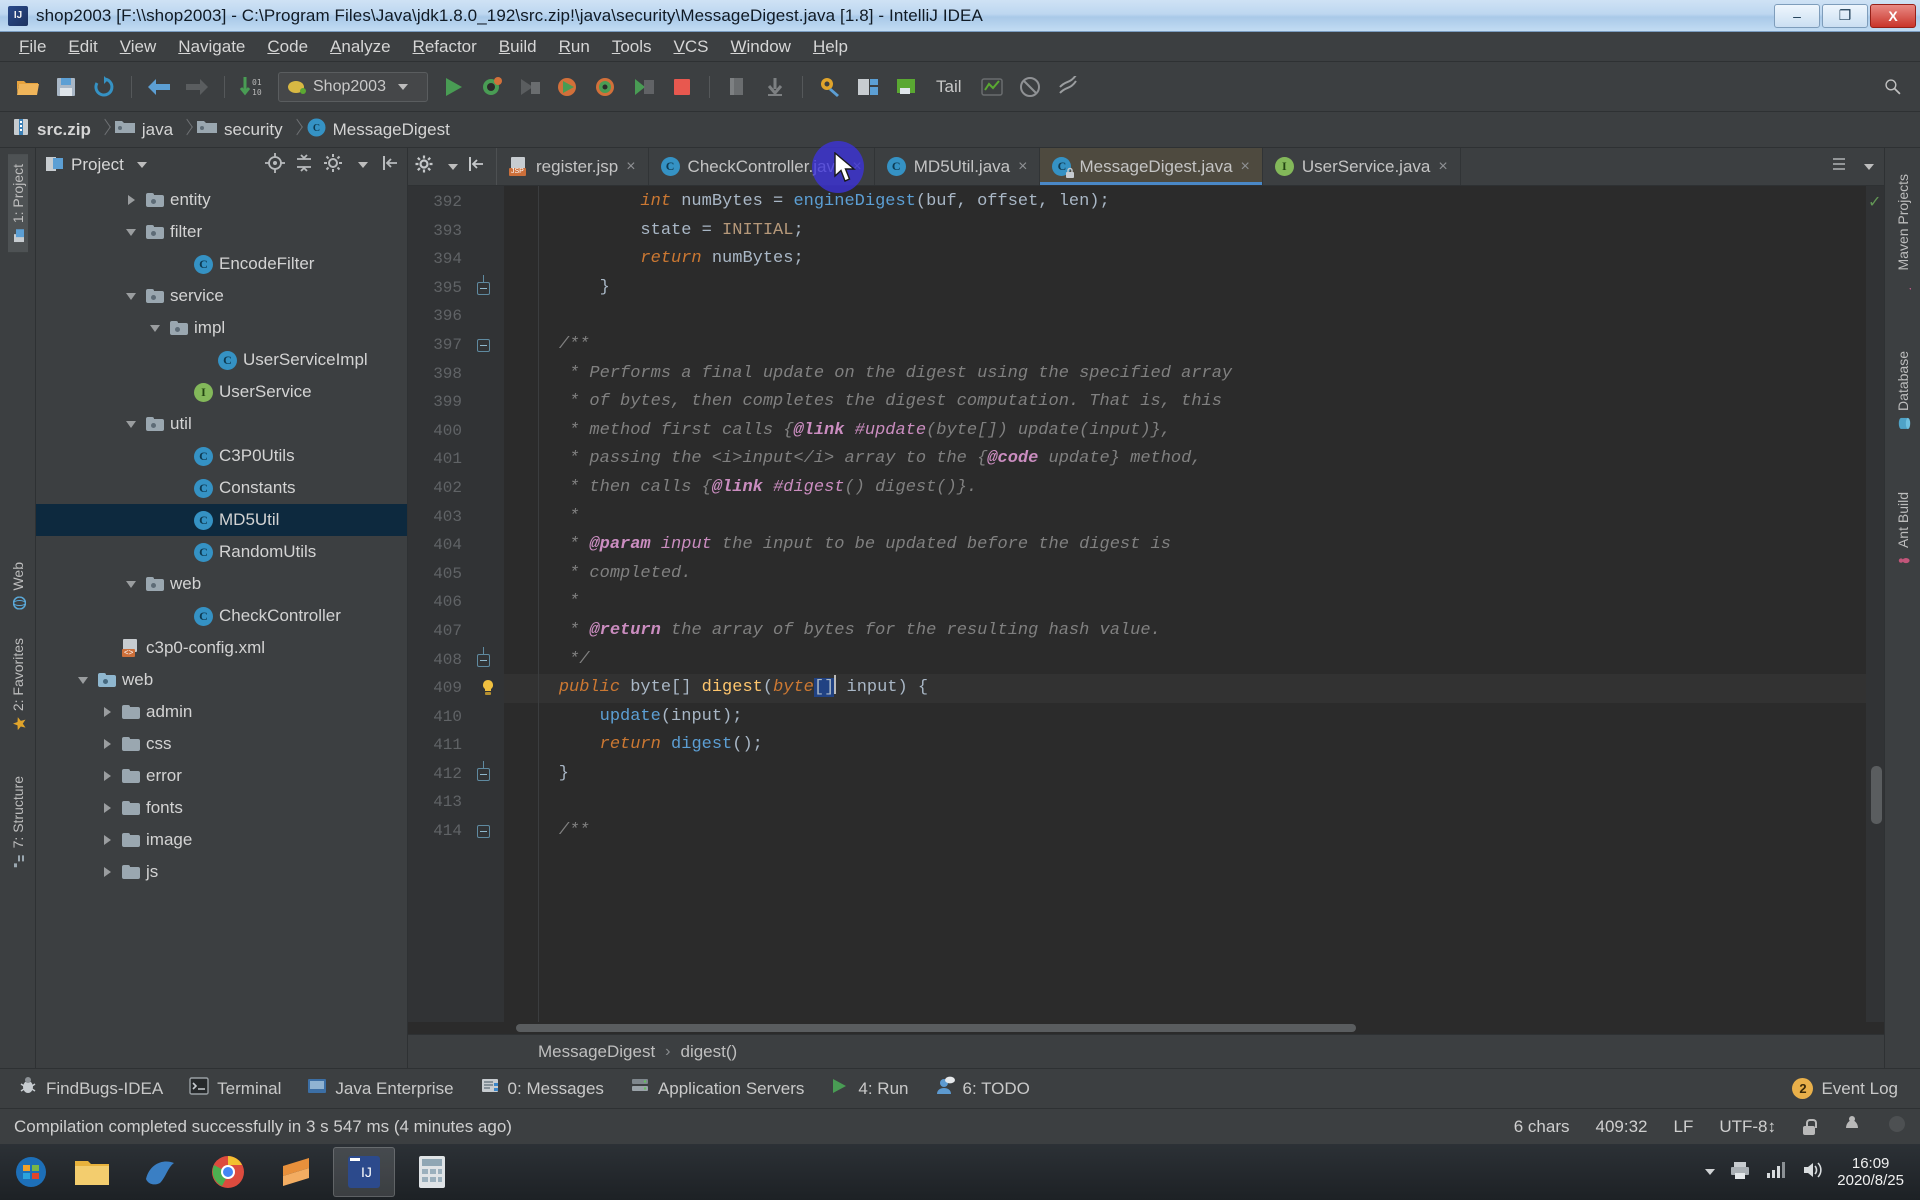 Image resolution: width=1920 pixels, height=1200 pixels. I want to click on tree-node-randomutils: C RandomUtils, so click(221, 552).